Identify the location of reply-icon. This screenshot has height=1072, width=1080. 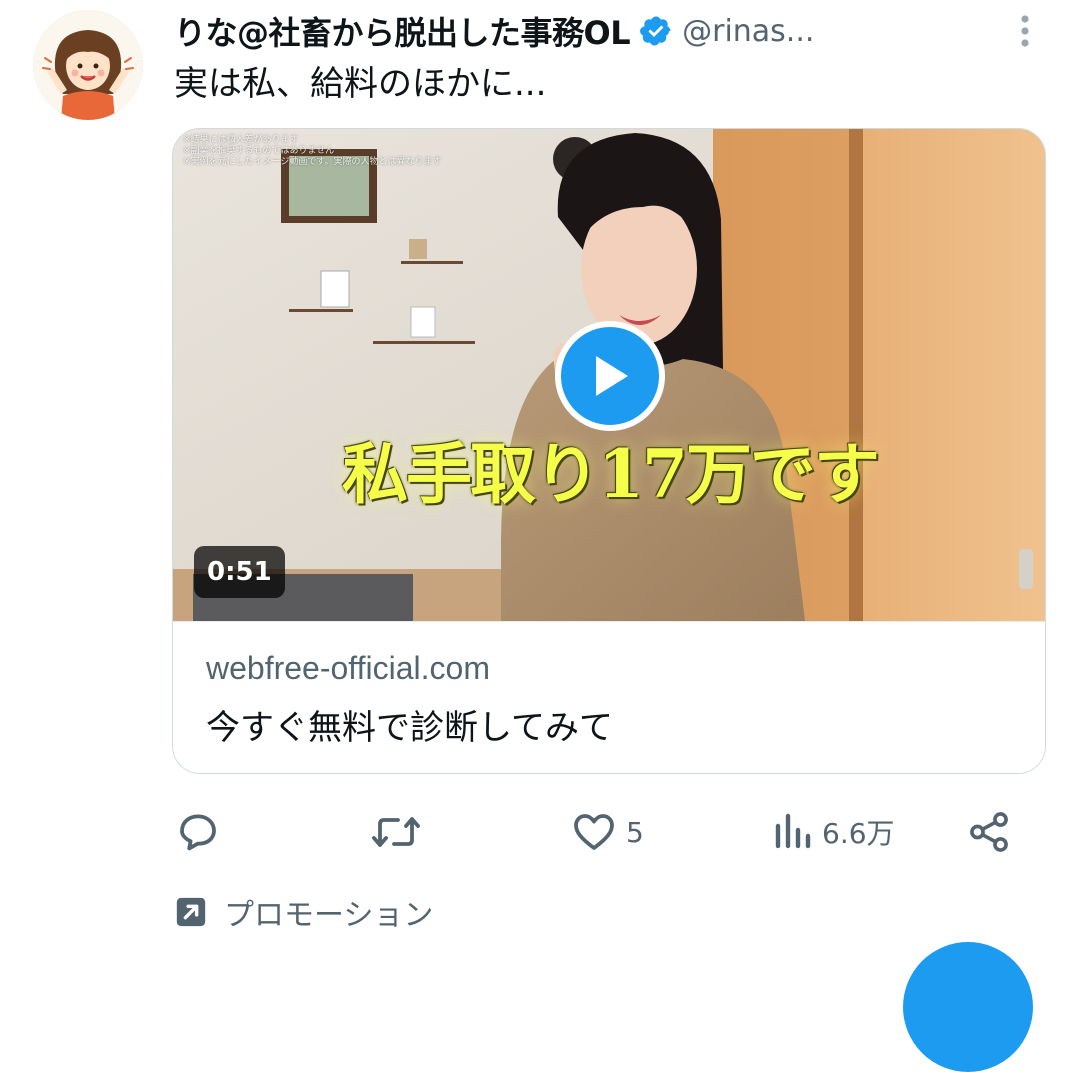
(198, 832).